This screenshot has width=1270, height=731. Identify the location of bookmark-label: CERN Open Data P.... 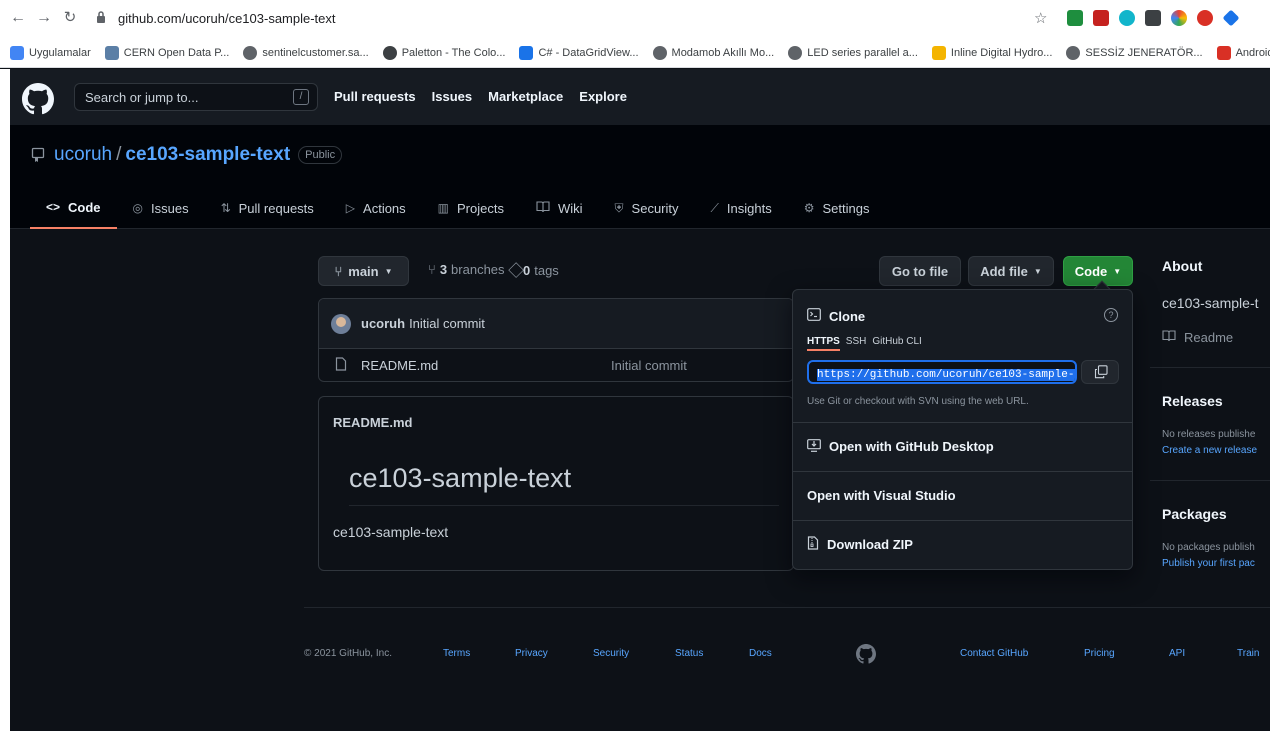
(176, 53).